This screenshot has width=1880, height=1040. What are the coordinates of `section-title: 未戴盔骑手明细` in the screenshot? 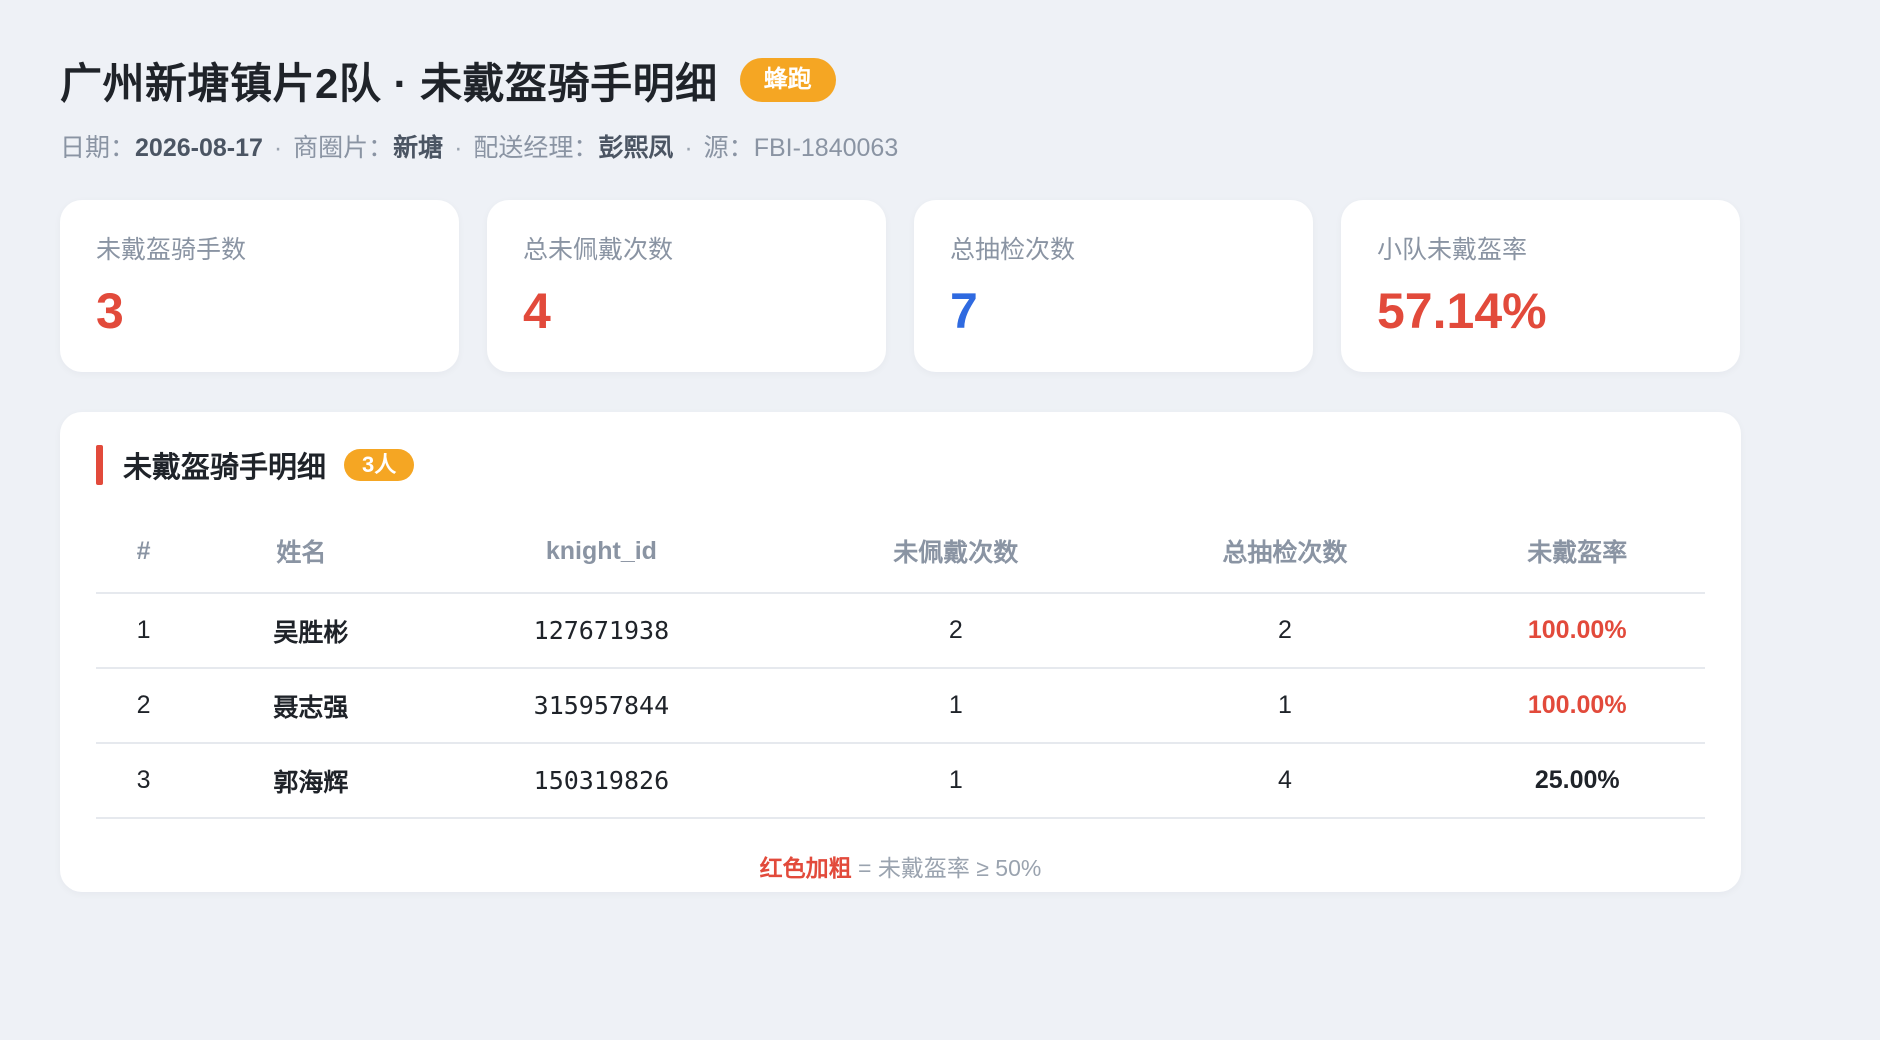 It's located at (225, 468).